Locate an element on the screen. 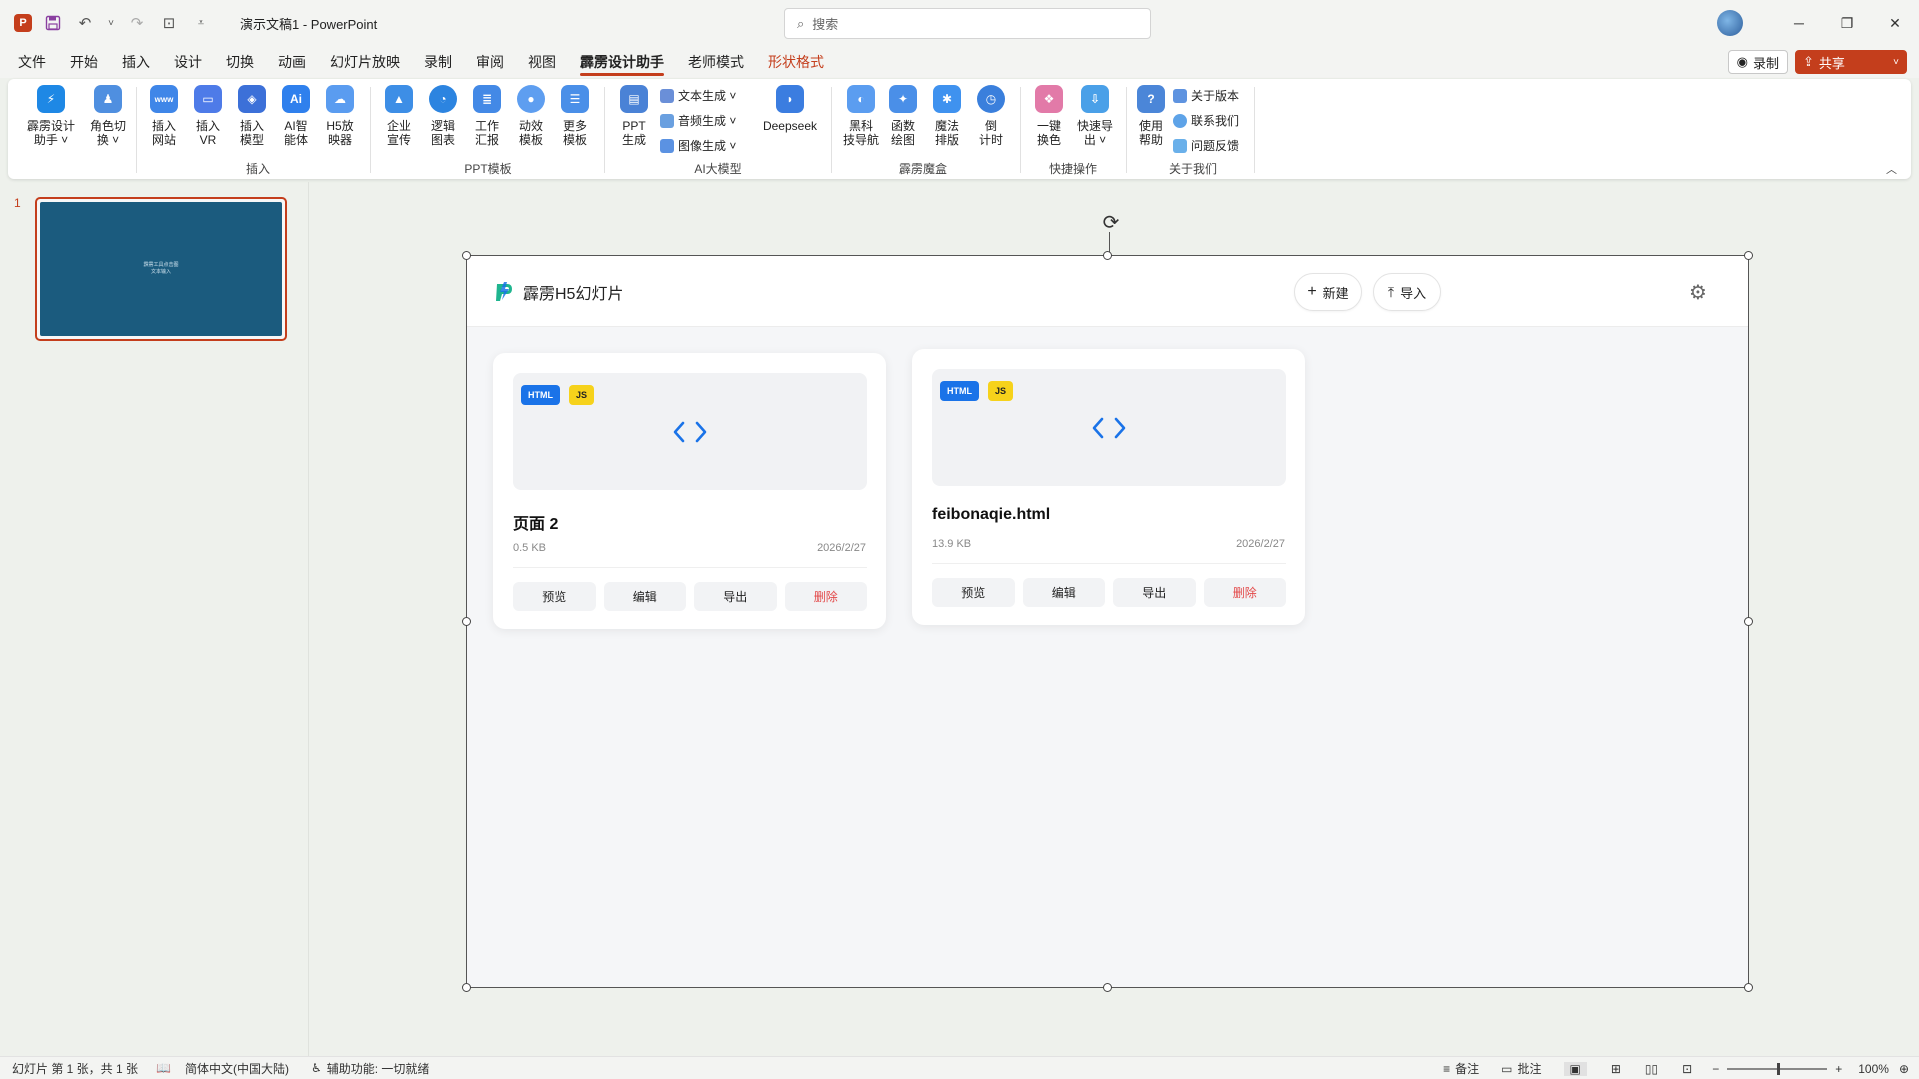  text-generate-button: 文本生成 ˅ is located at coordinates (698, 95).